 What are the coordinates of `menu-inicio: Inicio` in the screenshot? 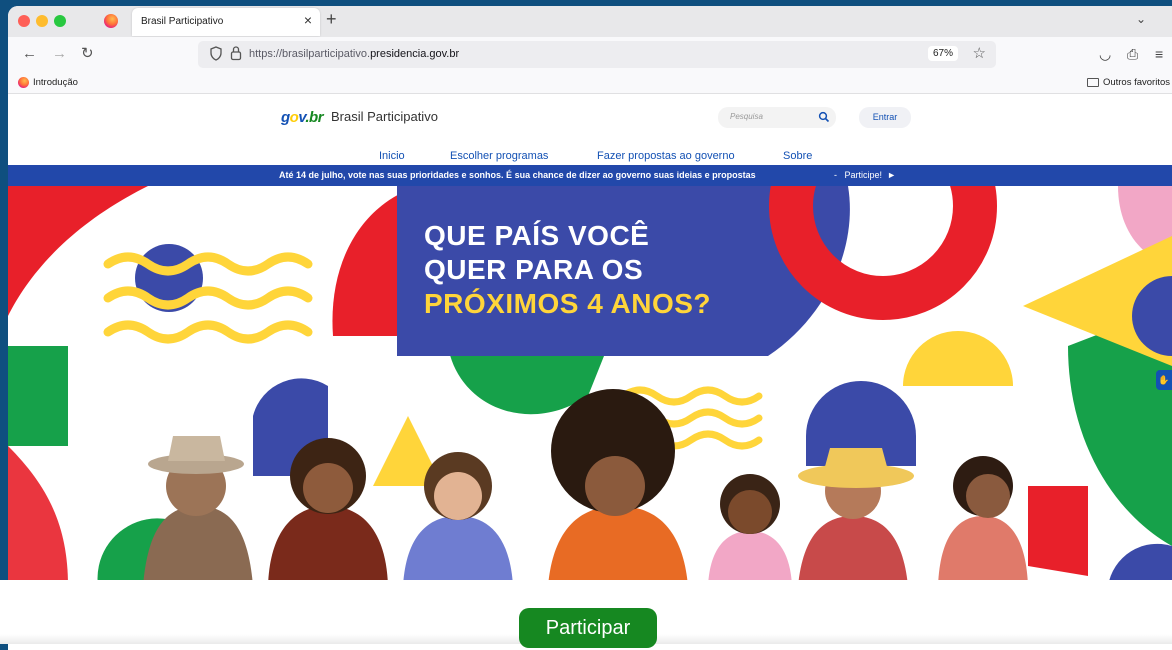 It's located at (392, 156).